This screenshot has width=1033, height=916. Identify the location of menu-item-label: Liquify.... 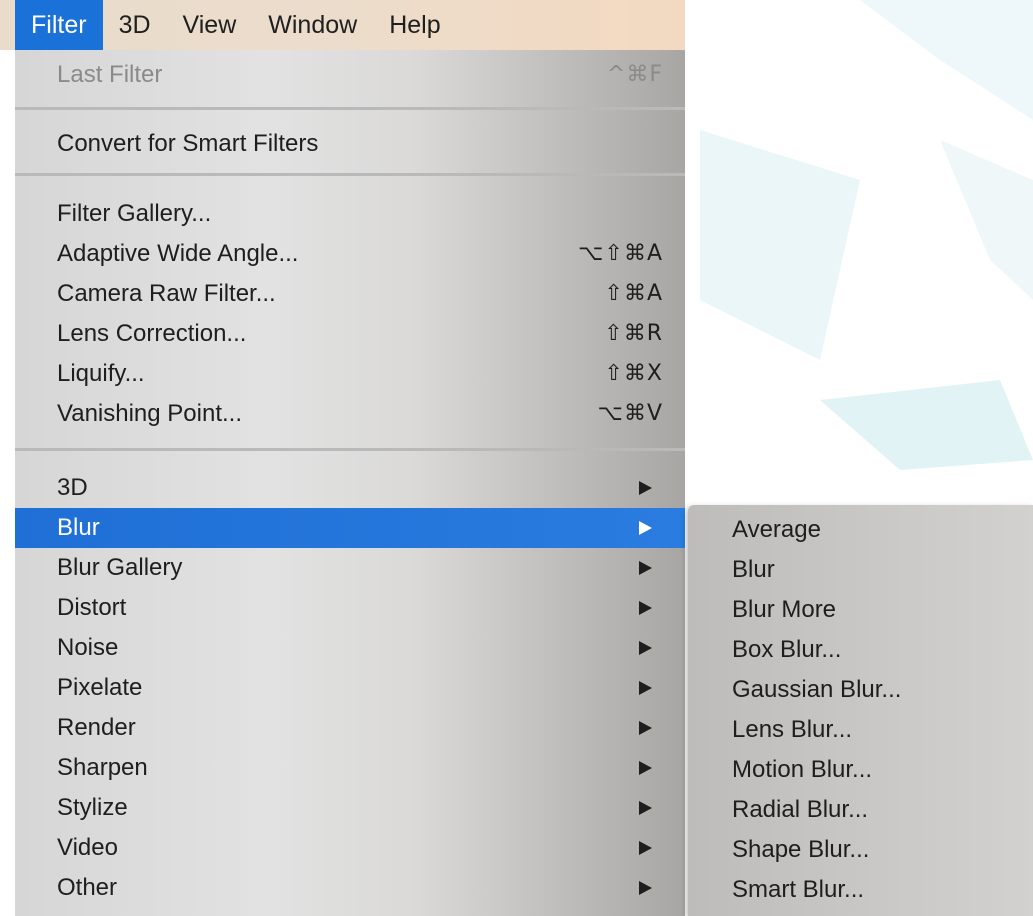
(101, 373).